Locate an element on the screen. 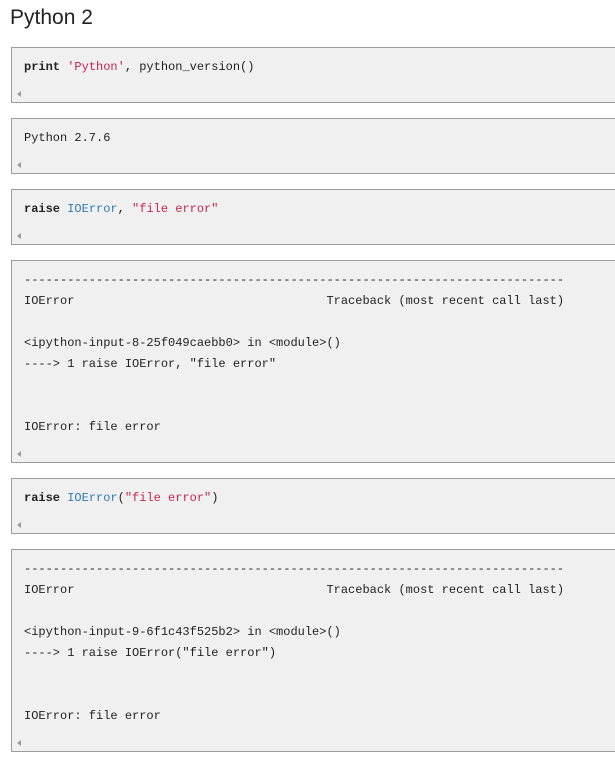 The height and width of the screenshot is (768, 615). traceback-arrow-line: ----> 1 raise IOError("file error") is located at coordinates (150, 653).